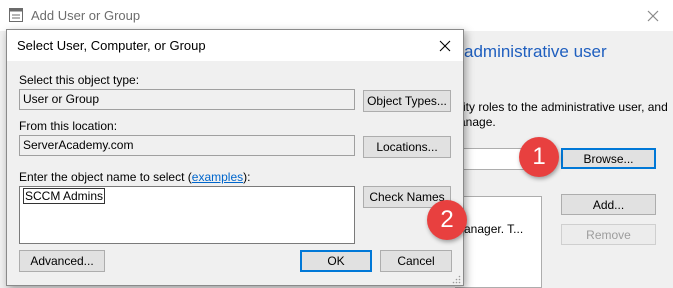 The width and height of the screenshot is (673, 288). Describe the element at coordinates (447, 220) in the screenshot. I see `step-callout-2: 2` at that location.